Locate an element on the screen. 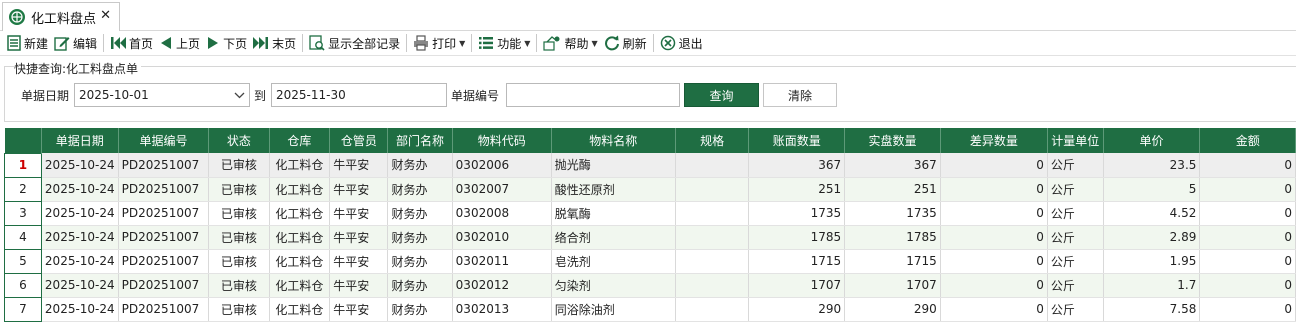  column-header: 差异数量 is located at coordinates (994, 140).